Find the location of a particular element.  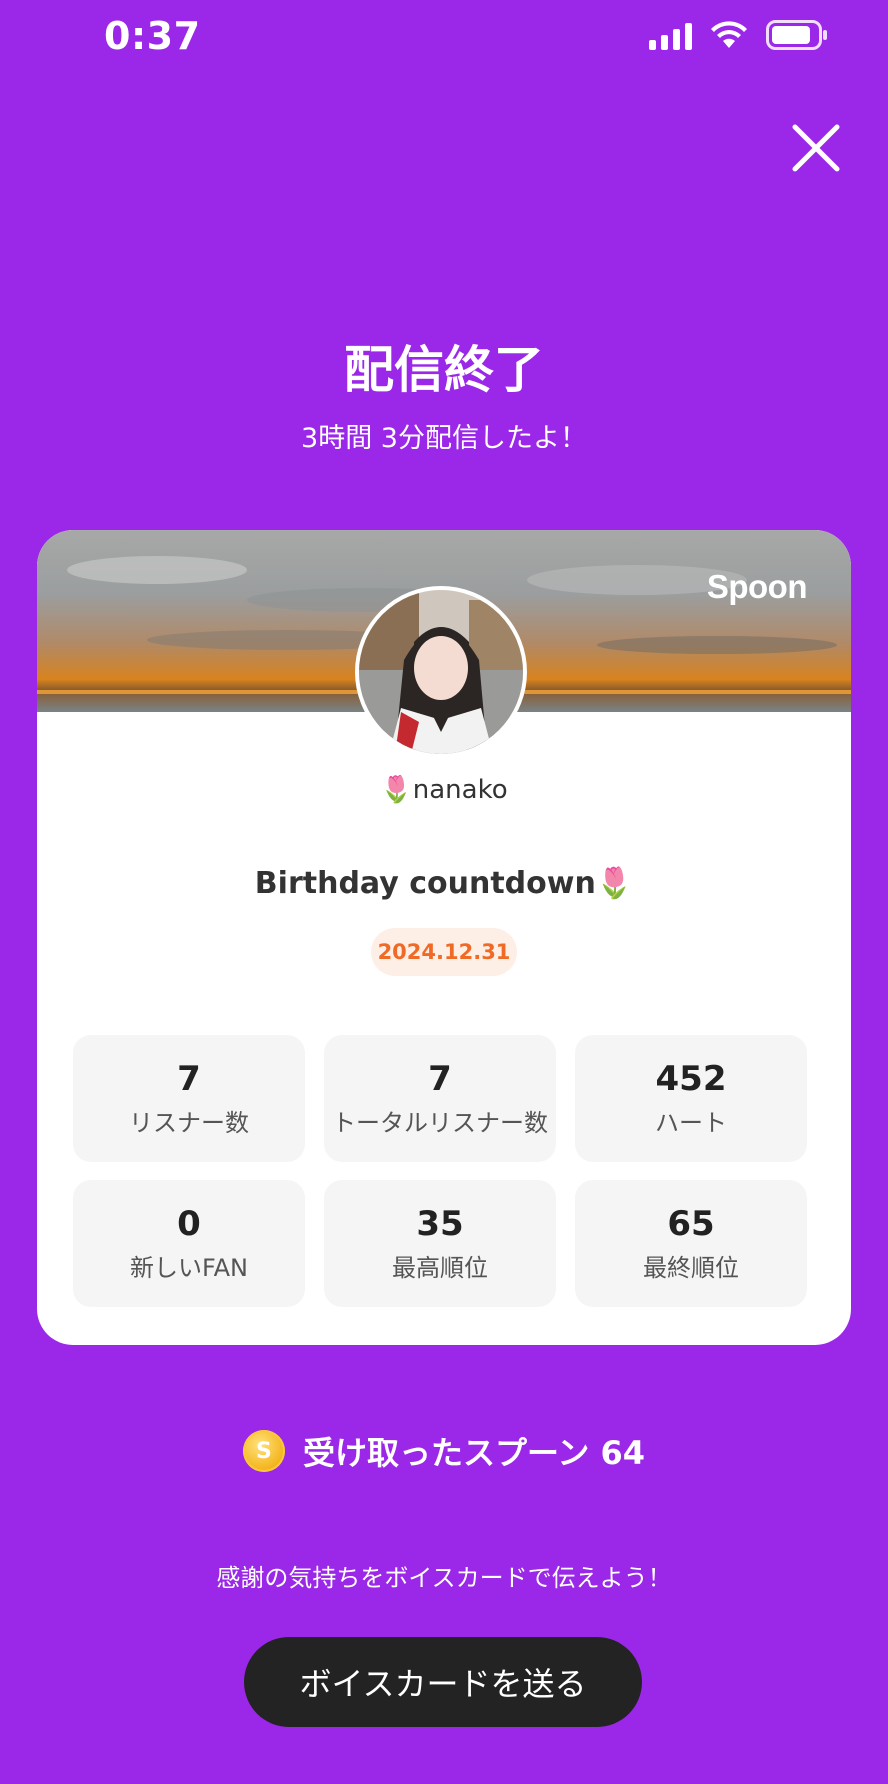

thanks-message: 感謝の気持ちをボイスカードで伝えよう！ is located at coordinates (444, 1578).